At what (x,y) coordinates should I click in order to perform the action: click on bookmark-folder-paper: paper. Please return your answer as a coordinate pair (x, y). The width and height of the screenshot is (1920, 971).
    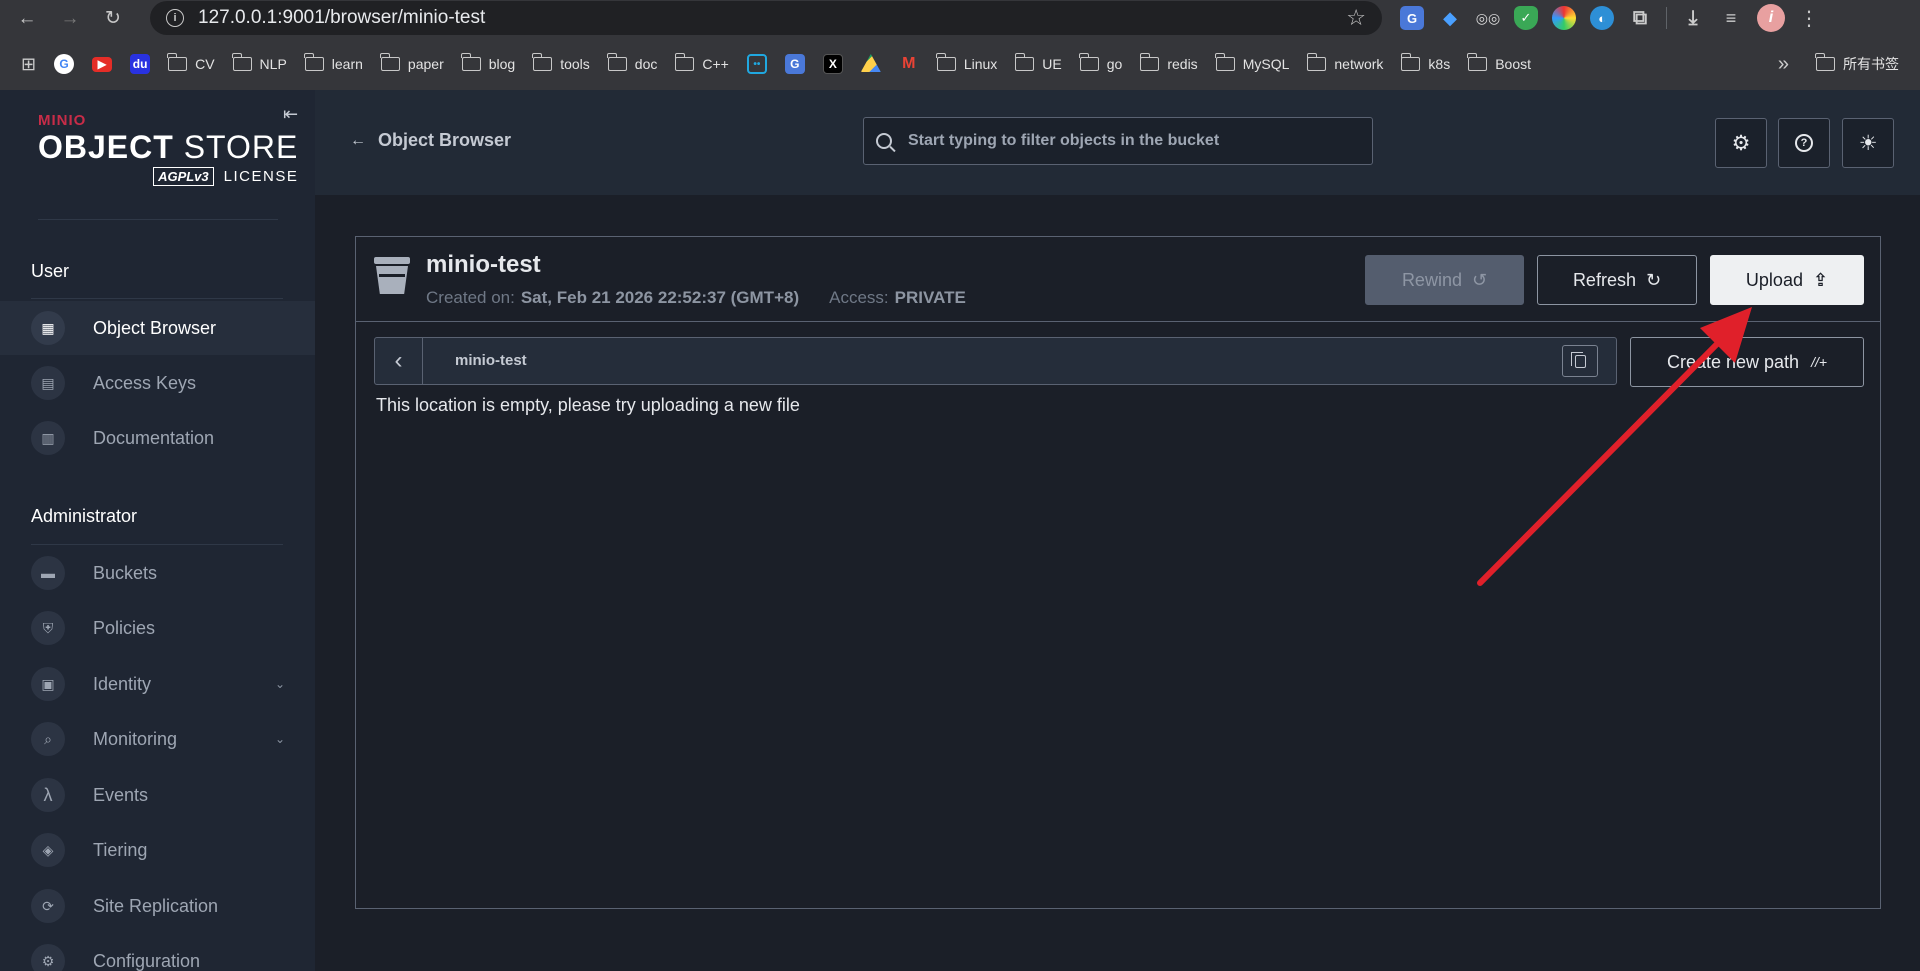
    Looking at the image, I should click on (412, 64).